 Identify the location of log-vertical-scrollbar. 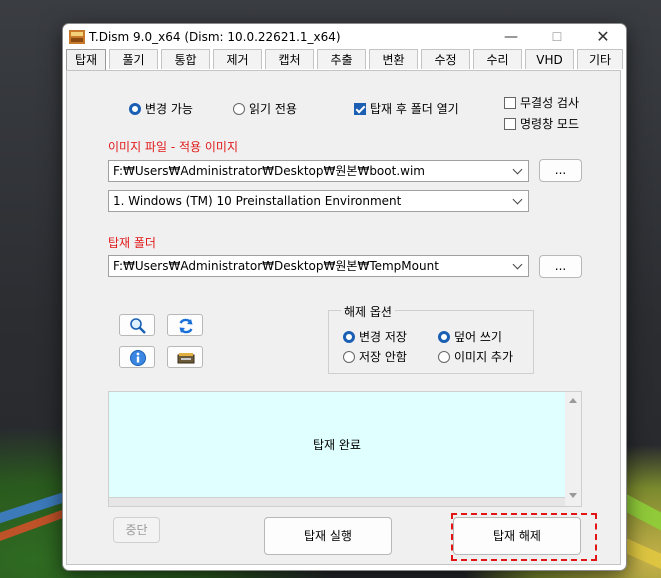
(573, 449).